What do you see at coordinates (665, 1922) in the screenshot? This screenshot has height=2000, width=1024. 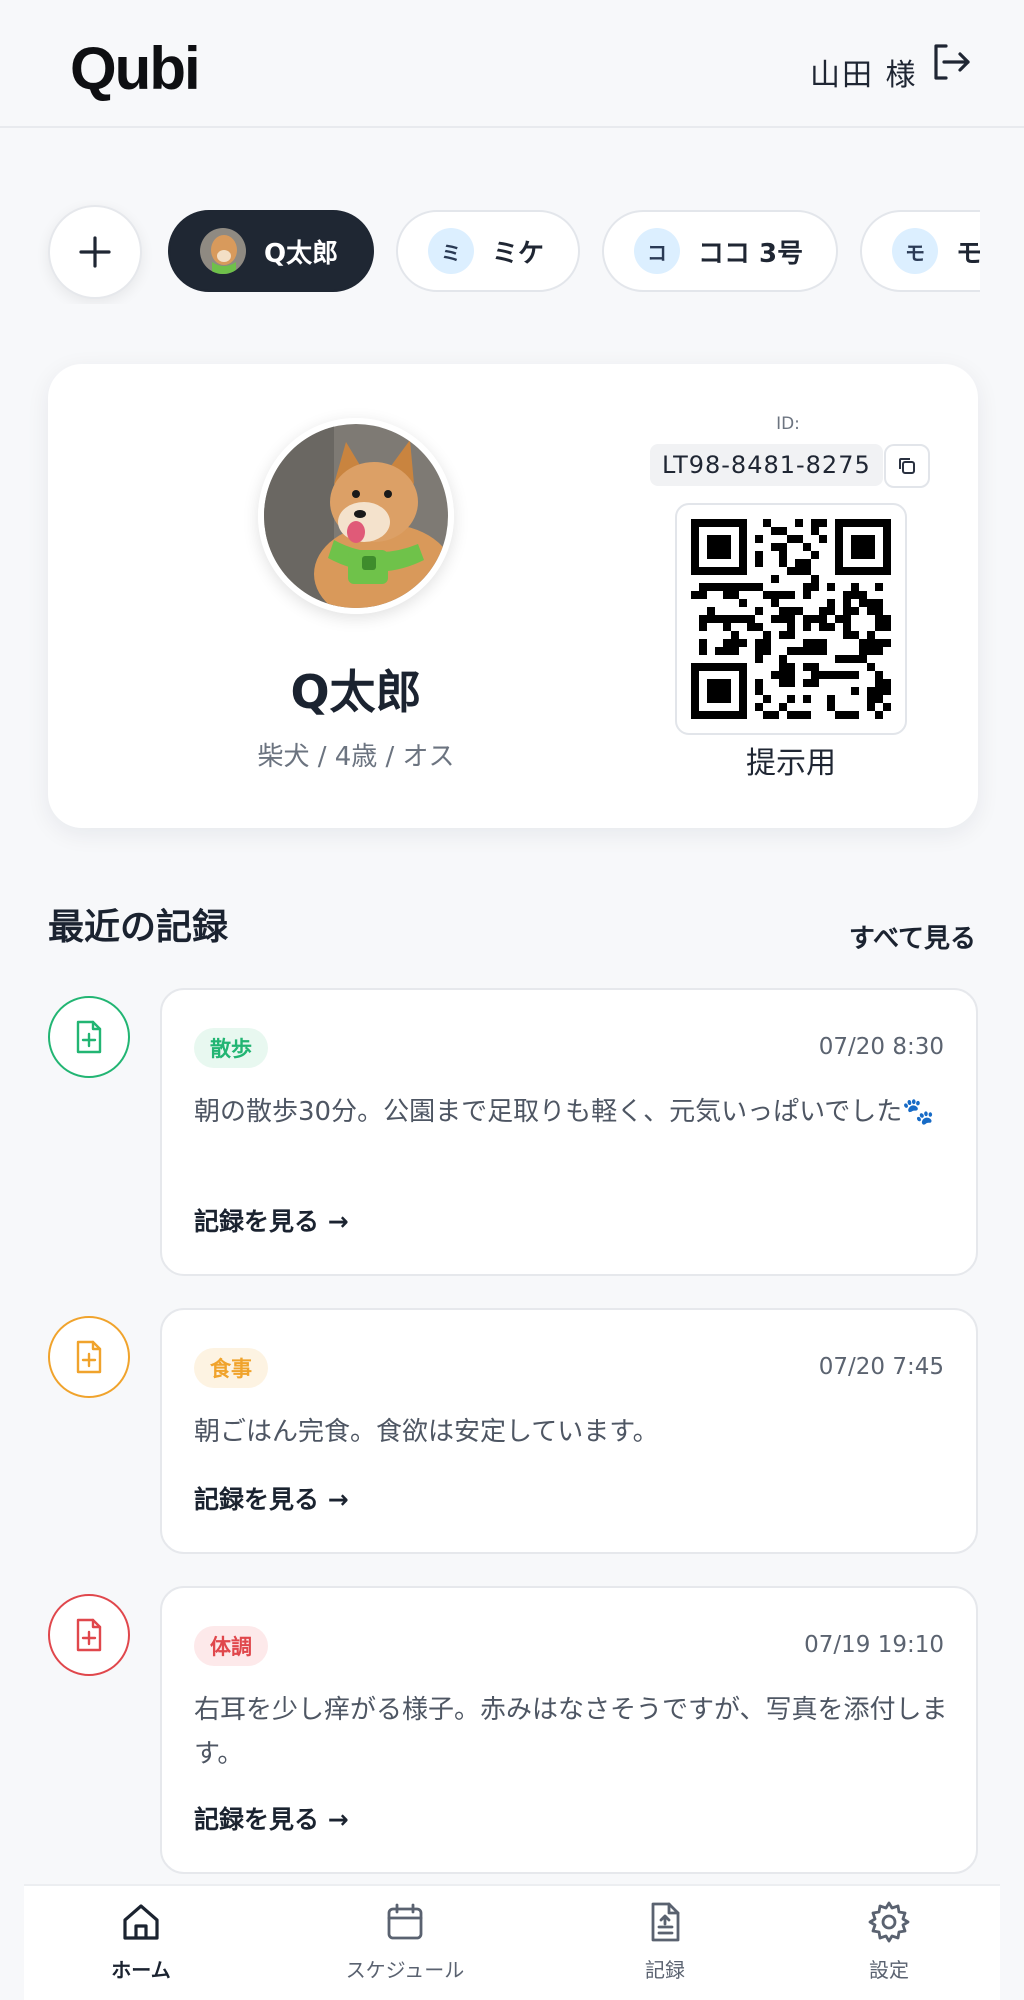 I see `document-icon` at bounding box center [665, 1922].